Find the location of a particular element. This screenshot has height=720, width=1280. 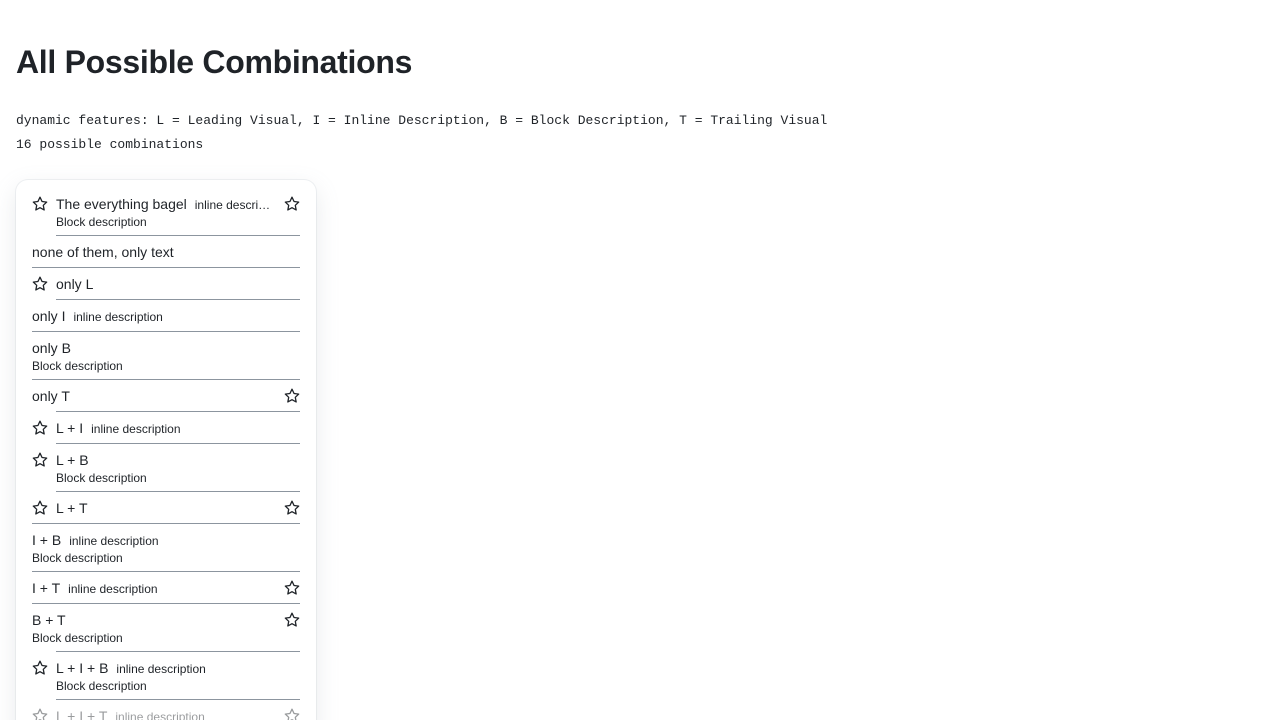

item-label: L + B is located at coordinates (72, 460).